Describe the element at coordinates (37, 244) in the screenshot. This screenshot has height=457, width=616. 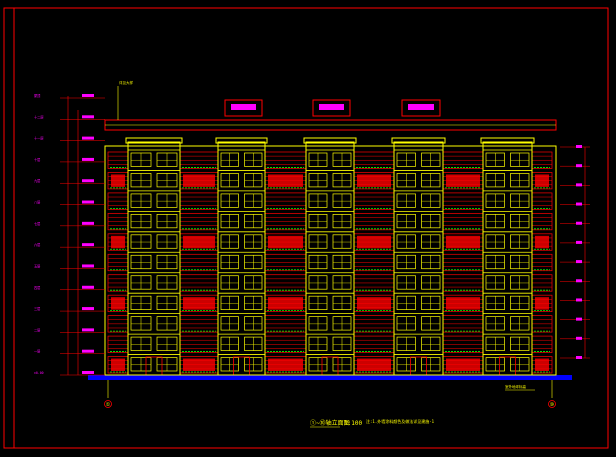
I see `level-tag: 六层` at that location.